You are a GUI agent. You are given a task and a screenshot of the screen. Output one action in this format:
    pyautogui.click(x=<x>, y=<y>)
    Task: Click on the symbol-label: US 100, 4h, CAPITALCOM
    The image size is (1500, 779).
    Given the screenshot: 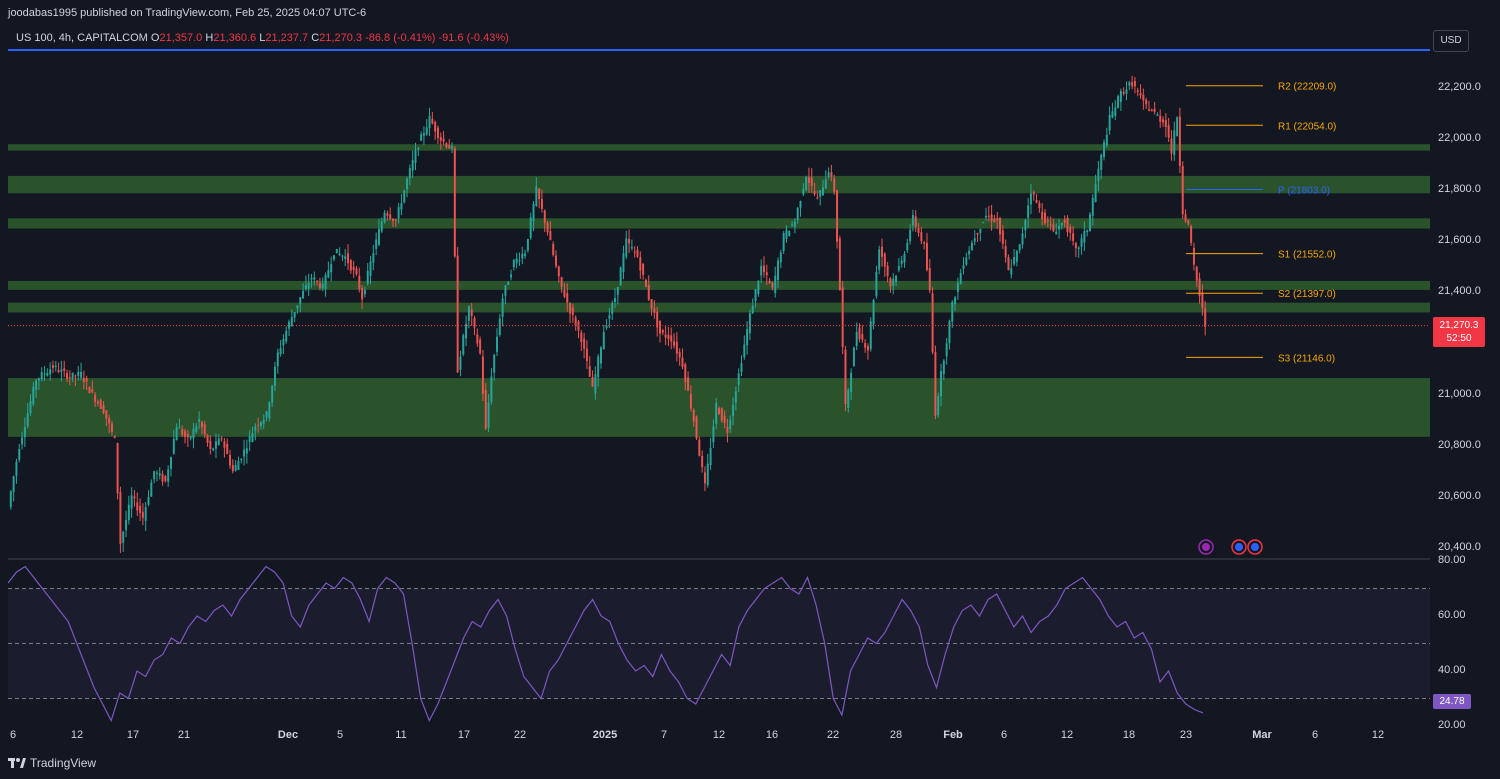 What is the action you would take?
    pyautogui.click(x=82, y=38)
    